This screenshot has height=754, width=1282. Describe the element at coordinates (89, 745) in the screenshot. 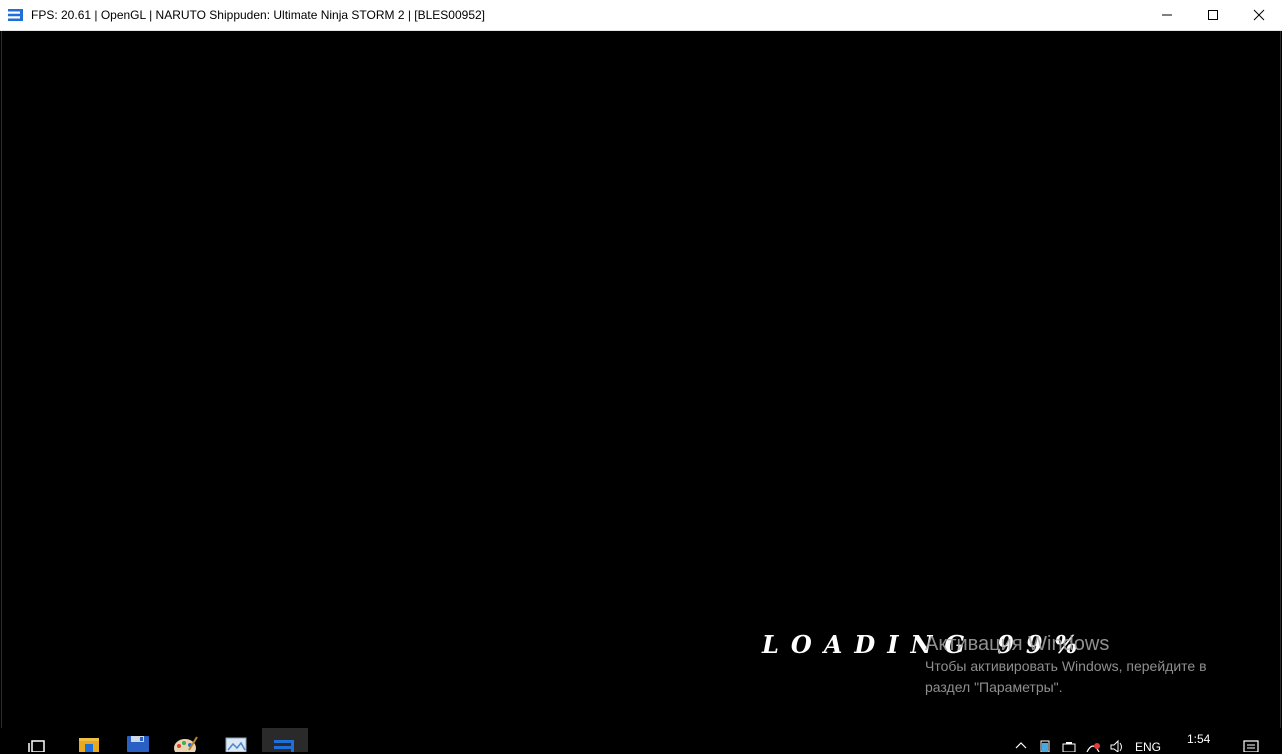

I see `file-explorer-icon` at that location.